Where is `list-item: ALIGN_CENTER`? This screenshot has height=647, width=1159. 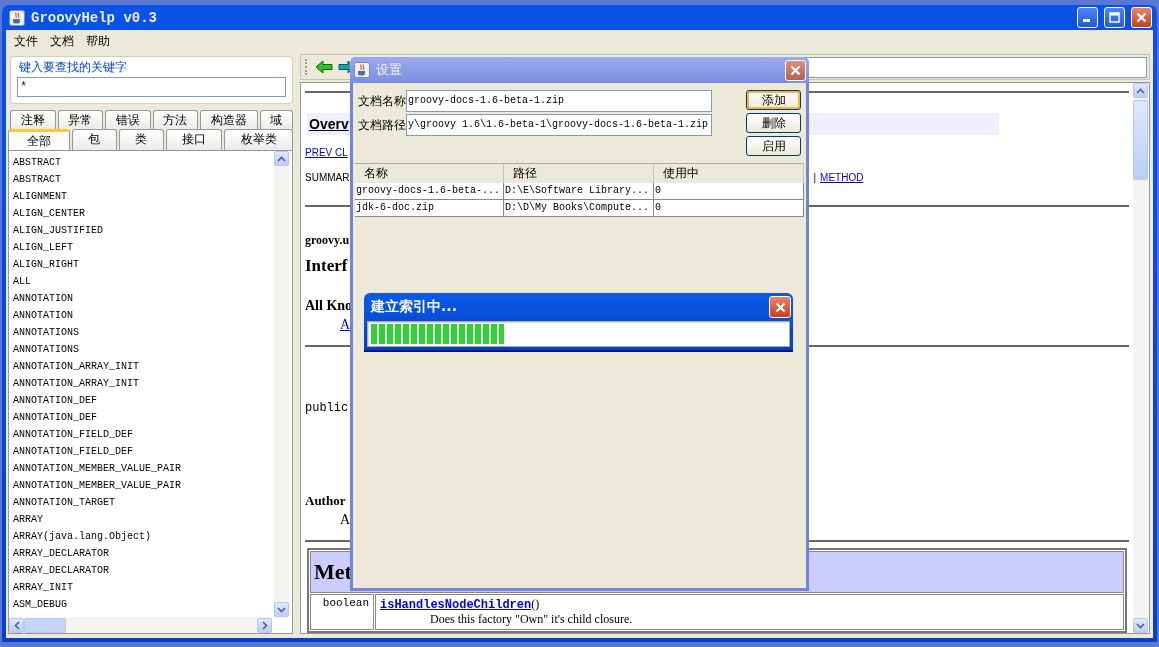
list-item: ALIGN_CENTER is located at coordinates (143, 213).